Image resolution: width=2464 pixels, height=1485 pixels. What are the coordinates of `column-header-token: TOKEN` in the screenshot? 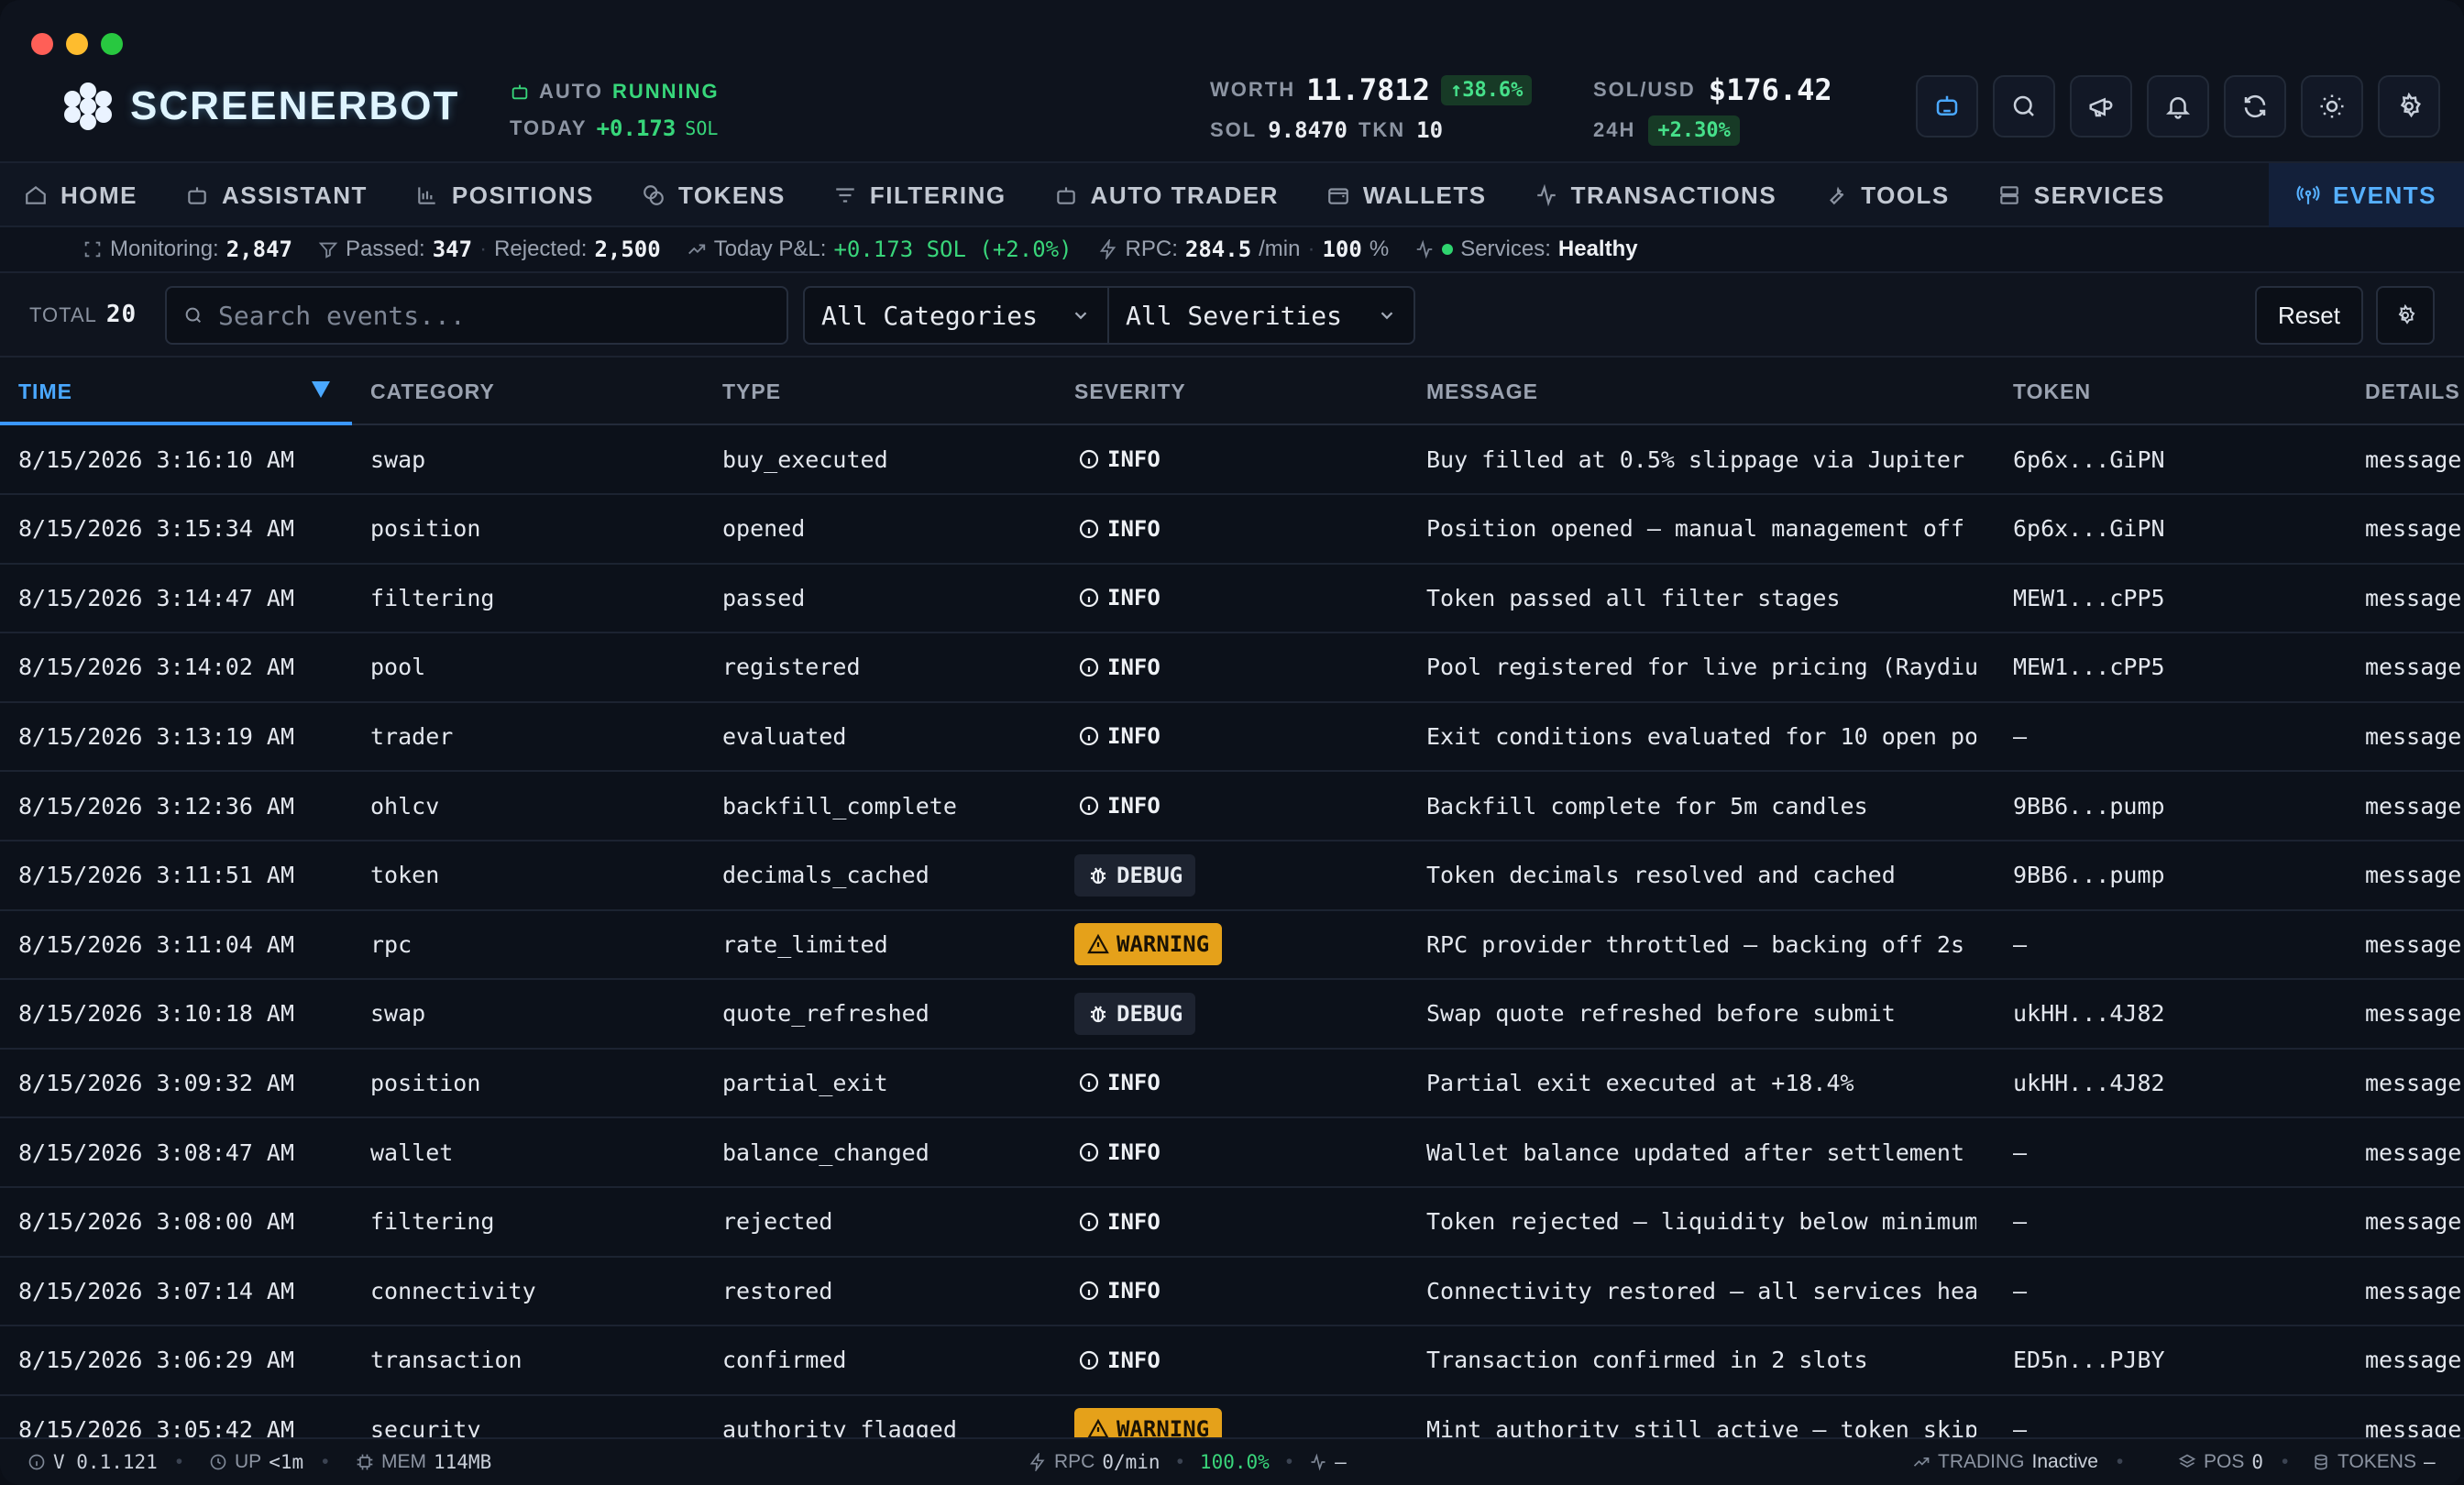 It's located at (2052, 391).